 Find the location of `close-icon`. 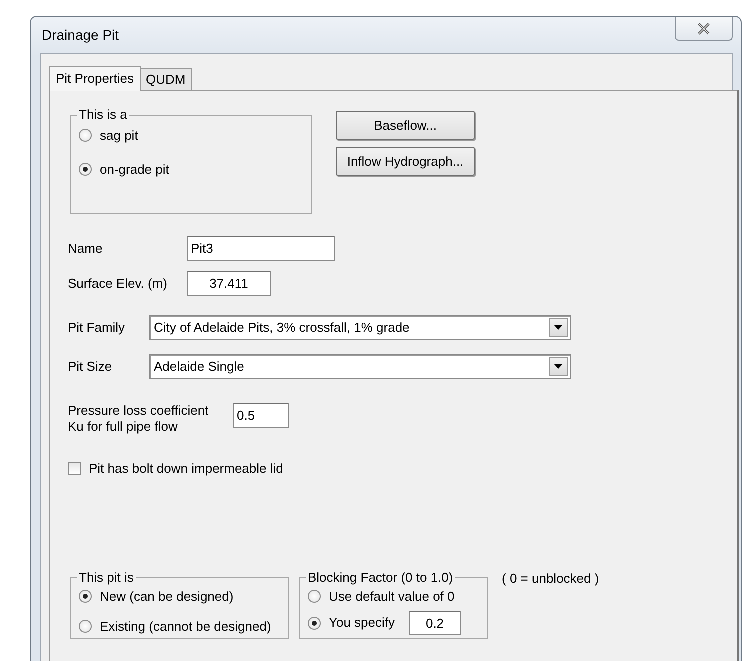

close-icon is located at coordinates (704, 28).